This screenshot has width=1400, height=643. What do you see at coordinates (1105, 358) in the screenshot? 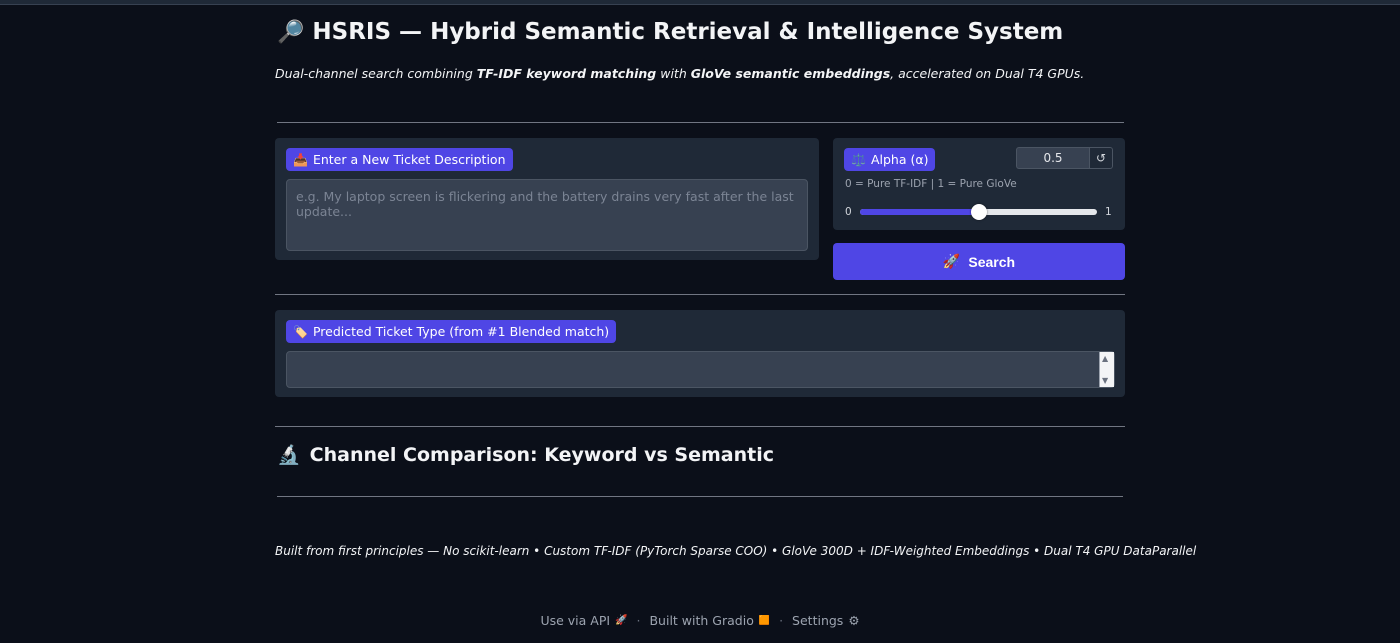
I see `scroll-up-icon: ▲` at bounding box center [1105, 358].